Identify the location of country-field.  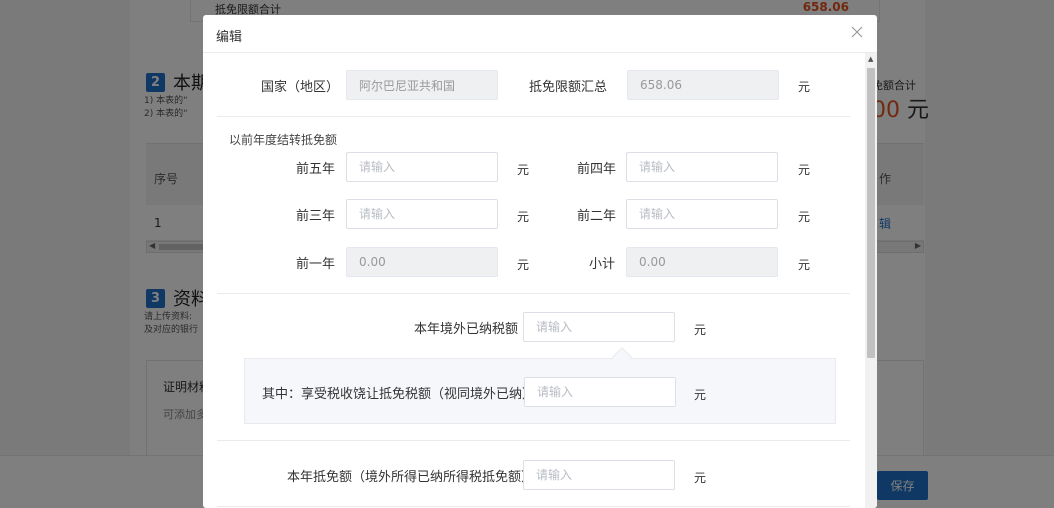
(422, 85).